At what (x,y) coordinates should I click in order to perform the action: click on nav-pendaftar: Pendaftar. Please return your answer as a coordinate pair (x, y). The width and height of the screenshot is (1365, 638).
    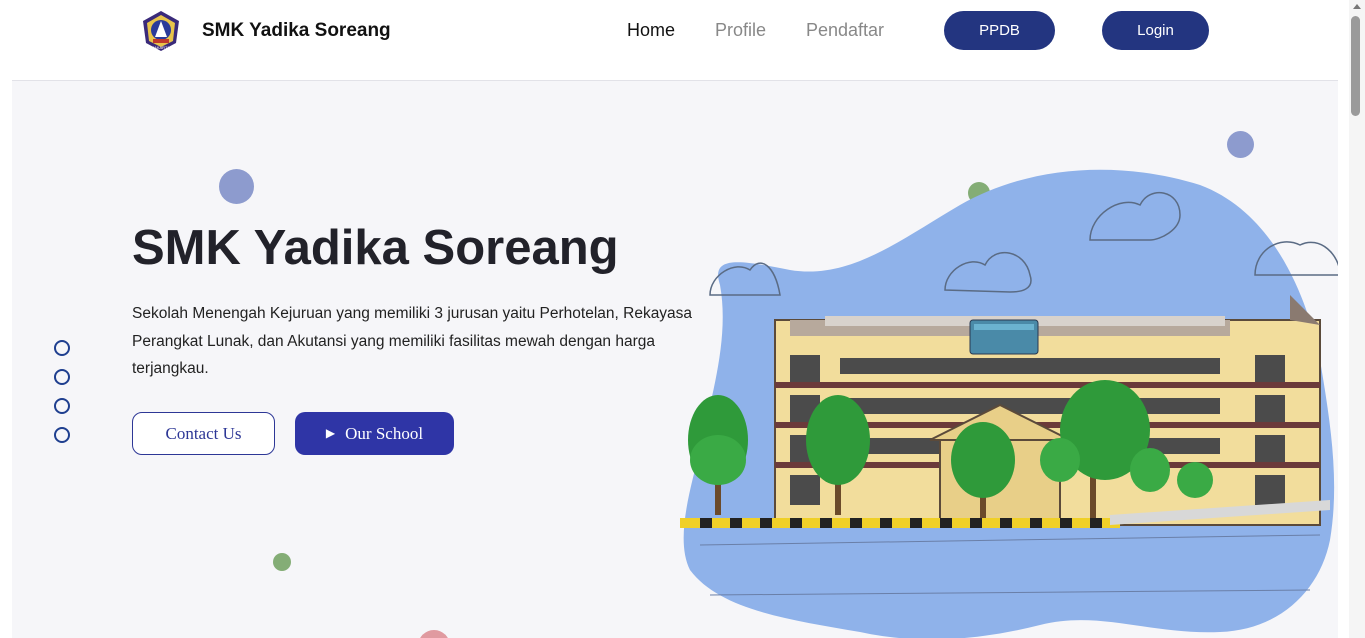
    Looking at the image, I should click on (845, 30).